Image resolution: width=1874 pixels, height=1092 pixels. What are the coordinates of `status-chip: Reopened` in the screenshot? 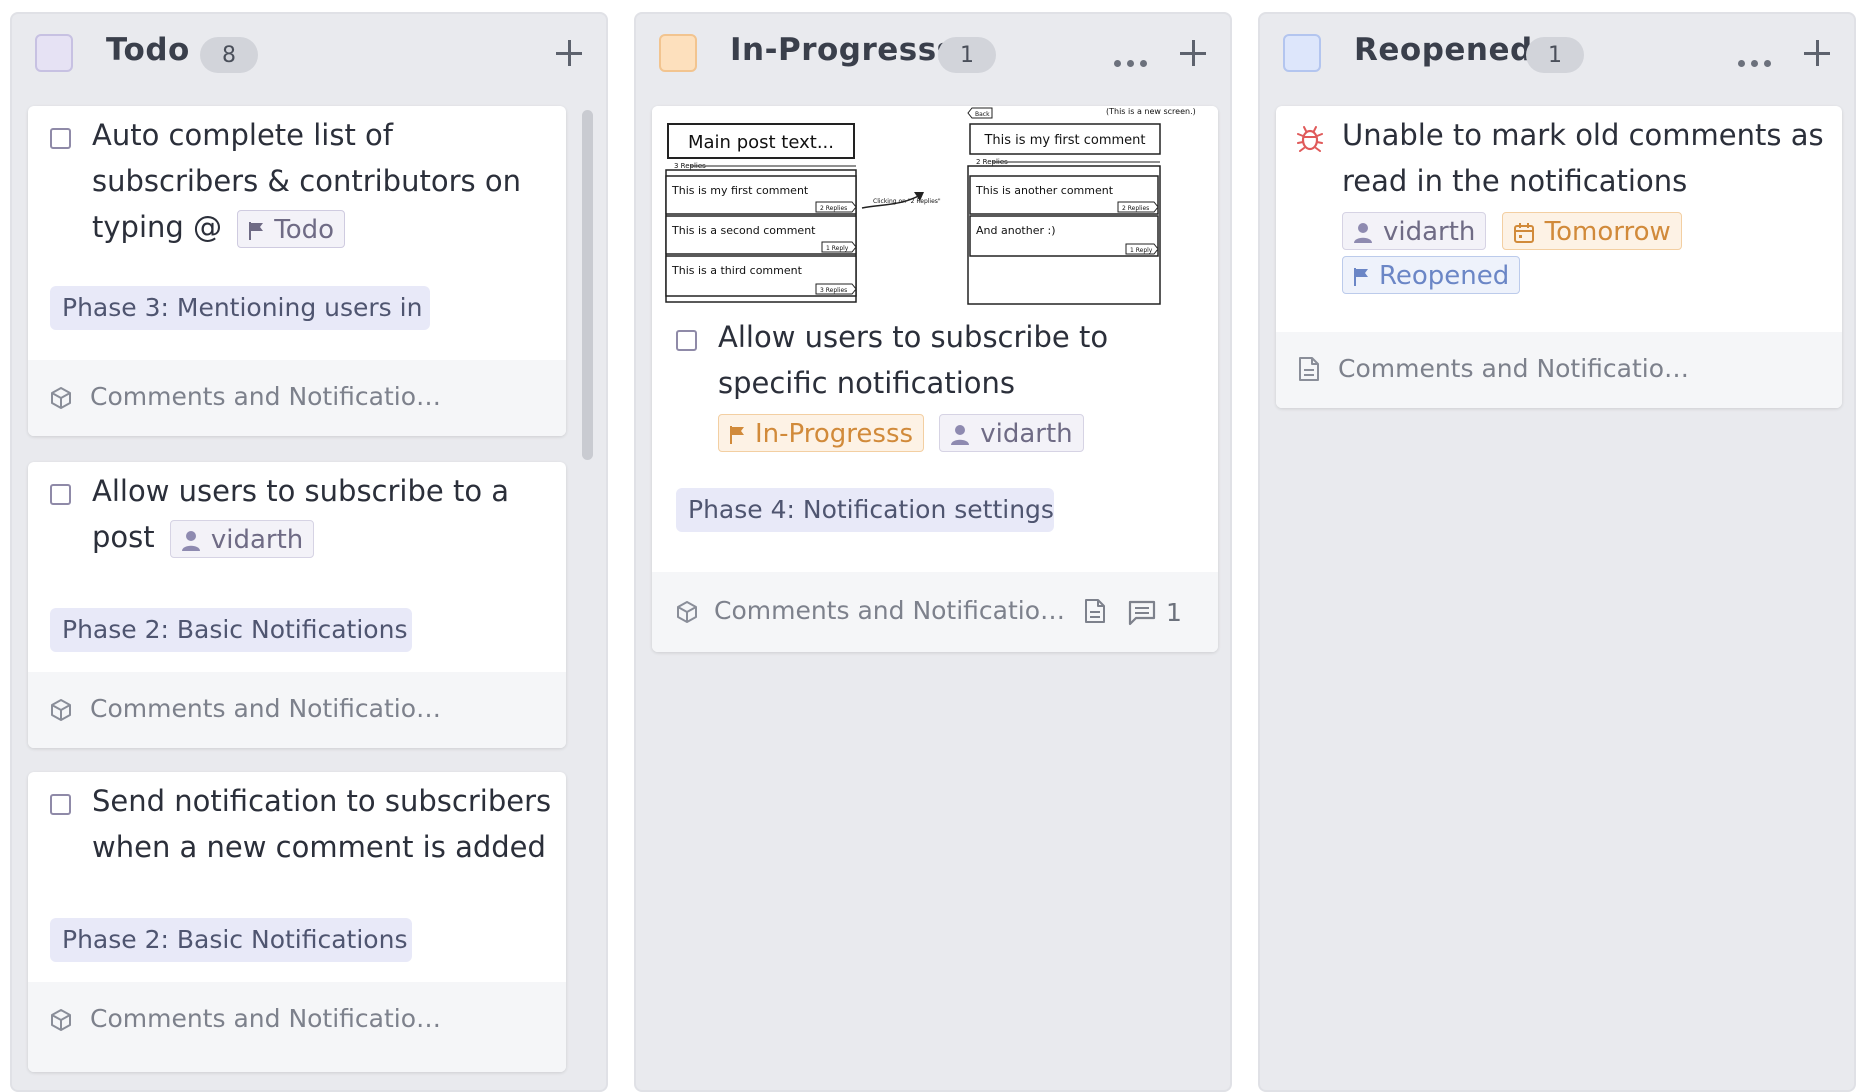 It's located at (1431, 275).